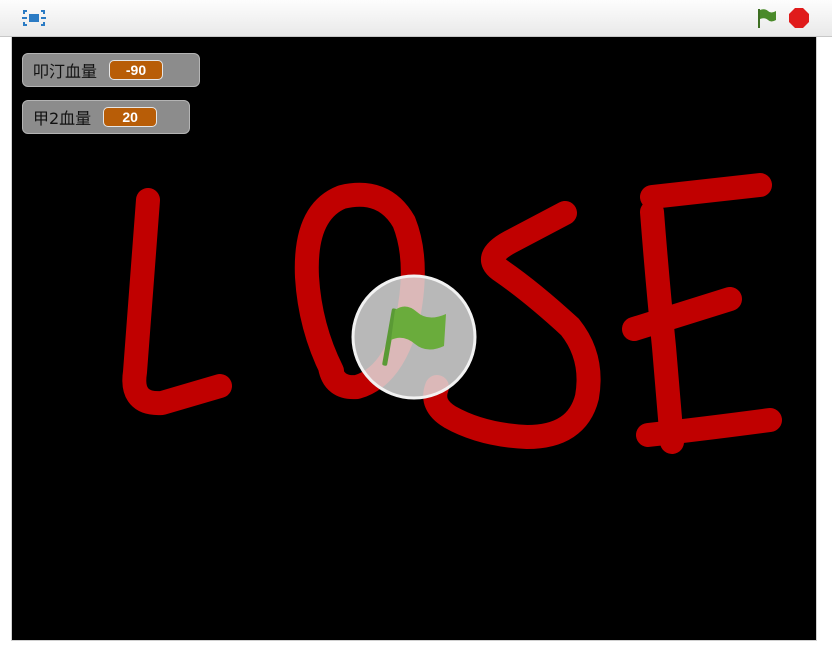 This screenshot has width=832, height=646. Describe the element at coordinates (34, 18) in the screenshot. I see `fullscreen-icon` at that location.